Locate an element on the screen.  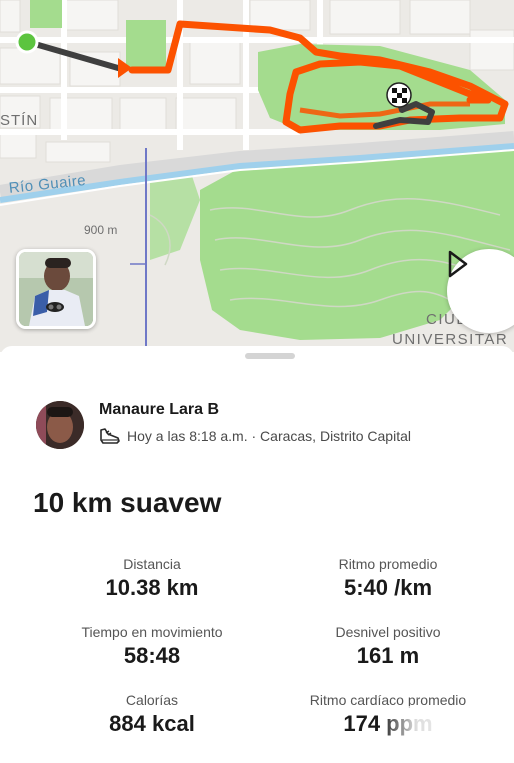
stat-moving-time: Tiempo en movimiento 58:48 is located at coordinates (152, 646).